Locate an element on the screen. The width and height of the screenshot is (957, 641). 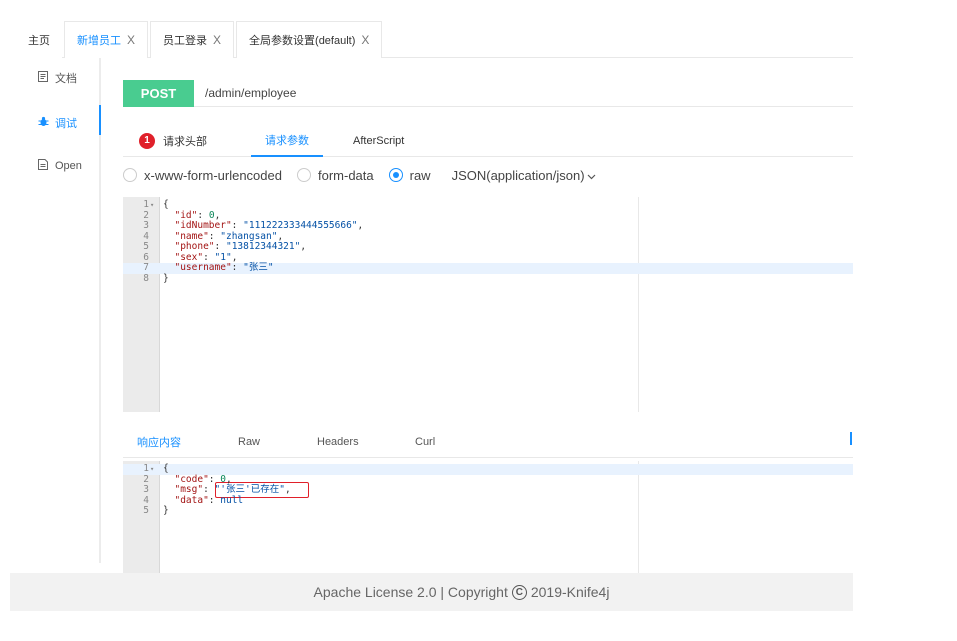
tab-employee-login: 员工登录 X is located at coordinates (192, 39).